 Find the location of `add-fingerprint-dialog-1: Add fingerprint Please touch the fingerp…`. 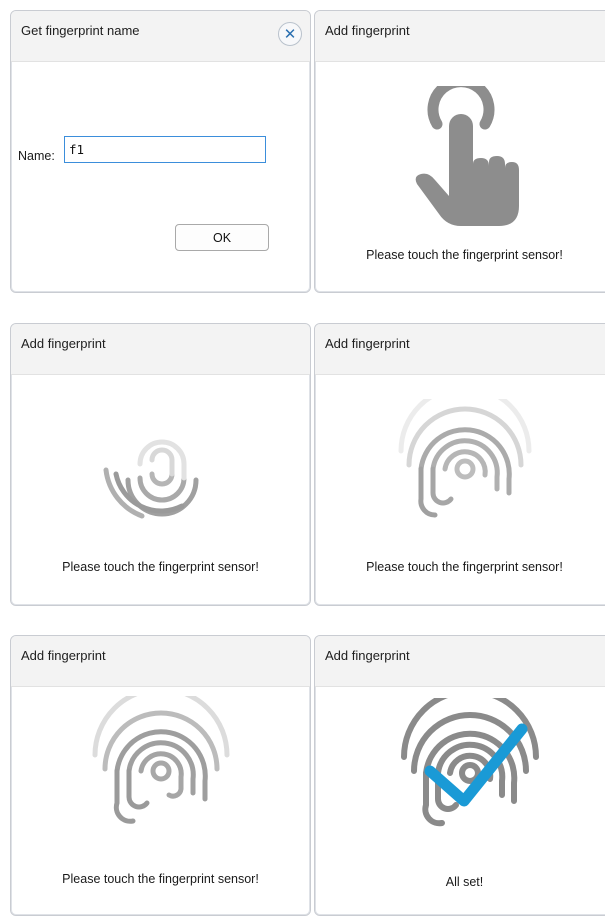

add-fingerprint-dialog-1: Add fingerprint Please touch the fingerp… is located at coordinates (459, 151).